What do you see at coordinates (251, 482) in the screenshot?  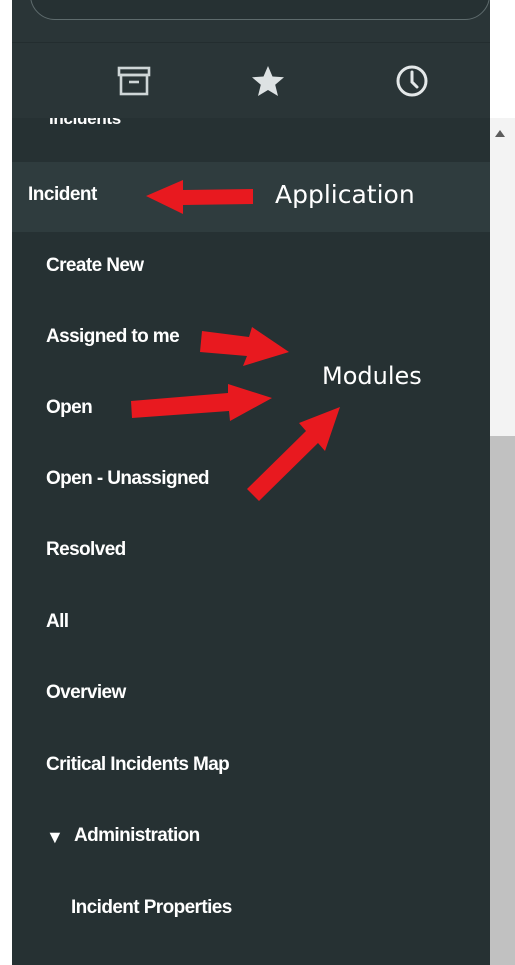 I see `module-open-unassigned: Open - Unassigned` at bounding box center [251, 482].